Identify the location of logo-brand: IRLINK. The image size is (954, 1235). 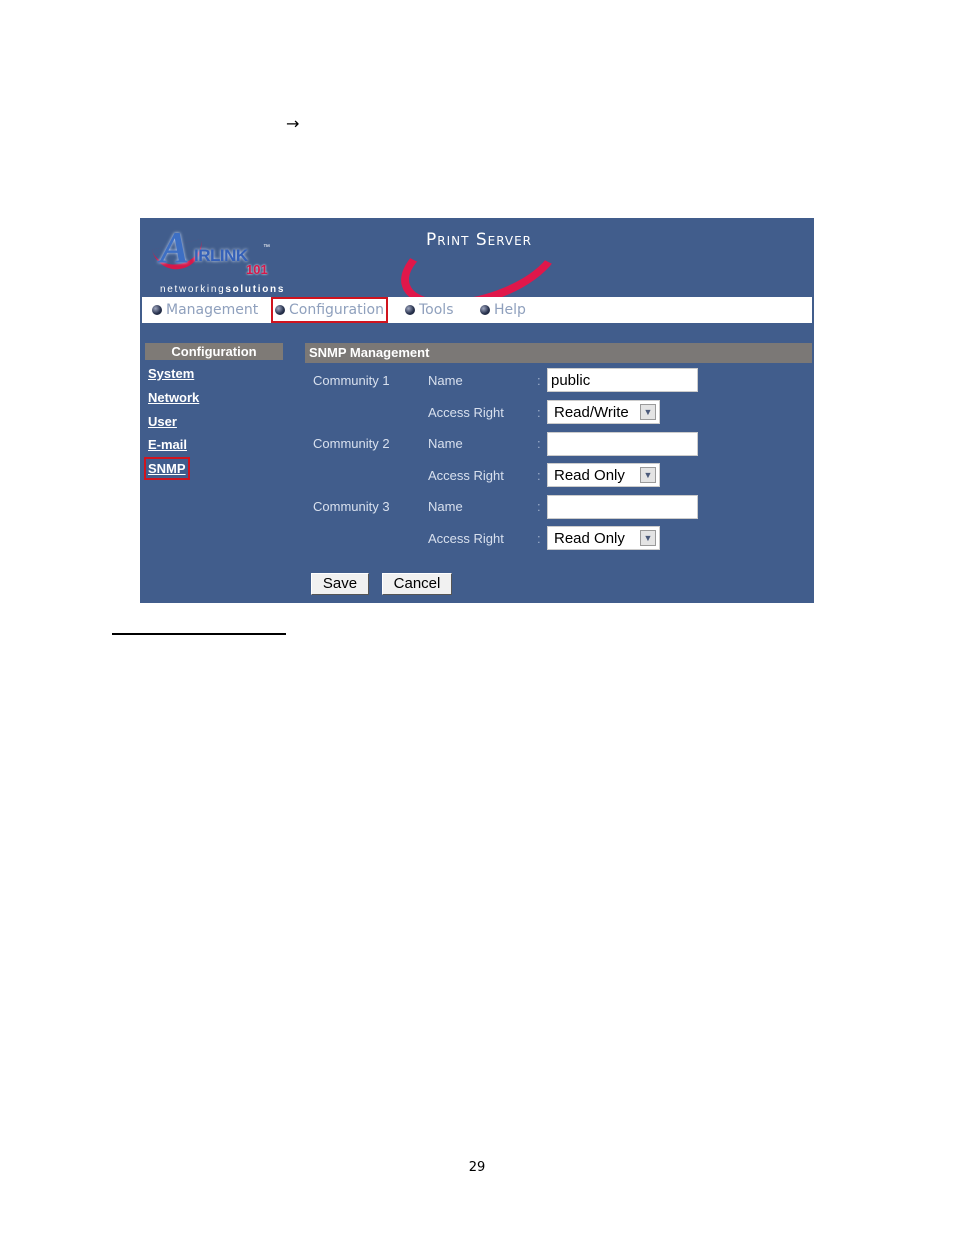
(221, 255).